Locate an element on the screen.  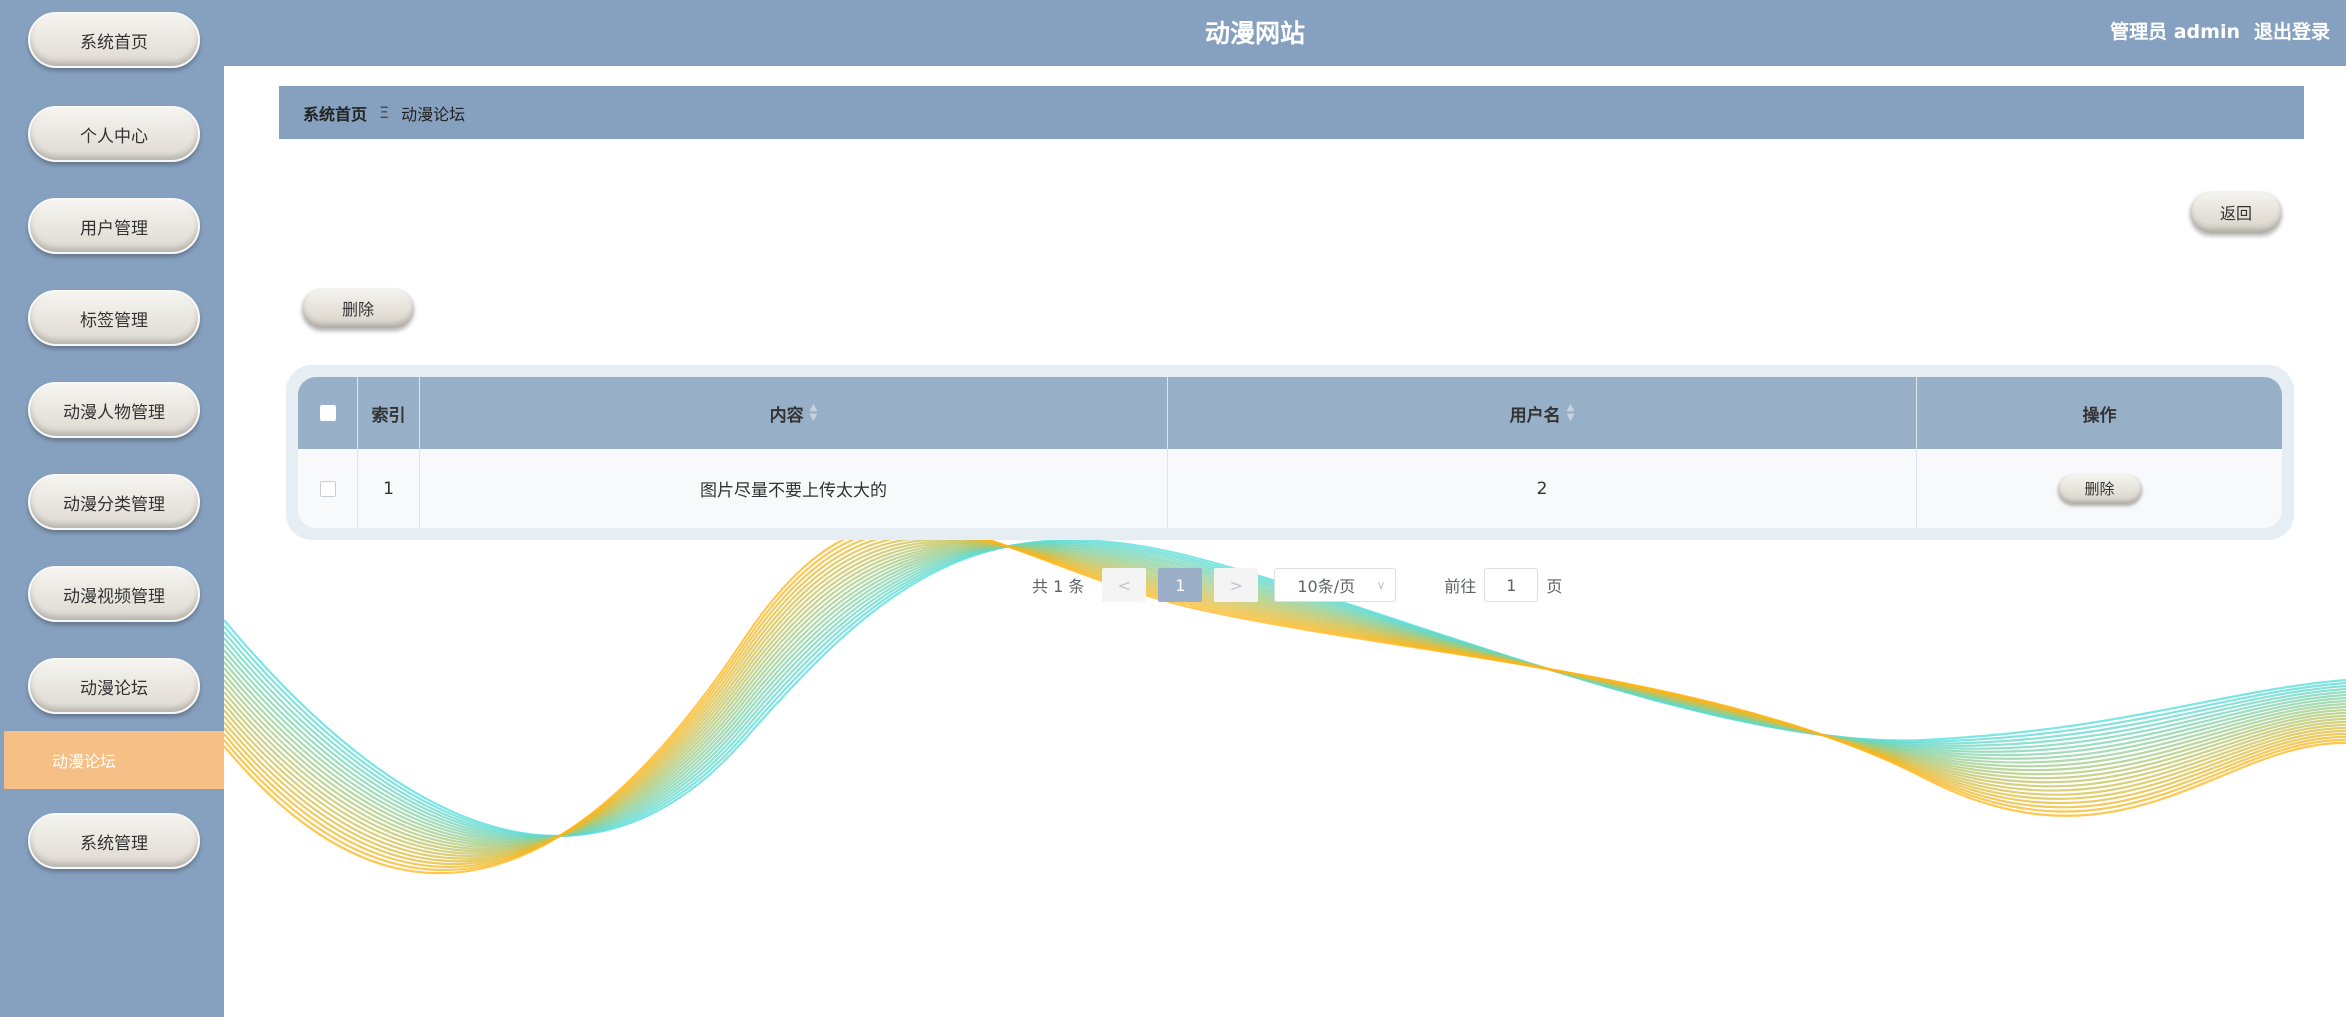
column-label-username: 用户名 is located at coordinates (1535, 415).